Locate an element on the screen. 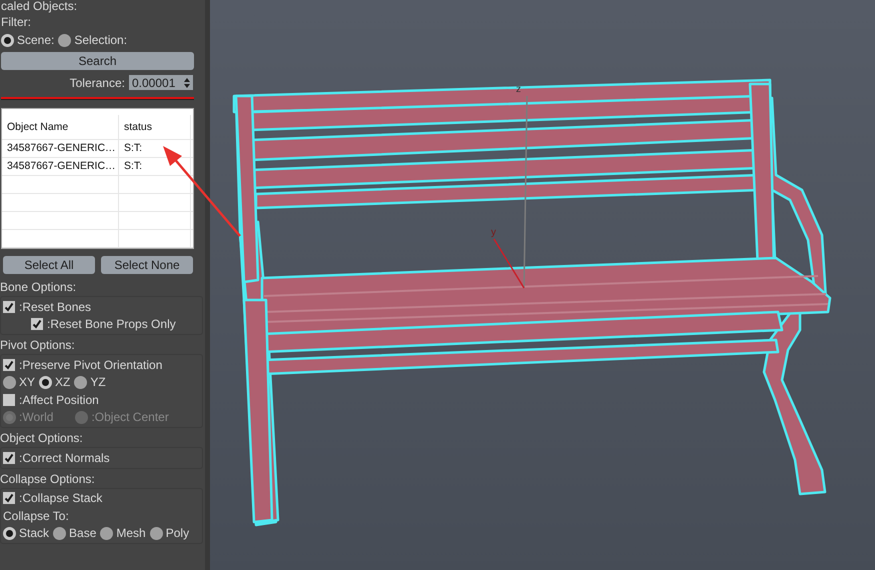 The height and width of the screenshot is (570, 875). search-button: Search is located at coordinates (97, 61).